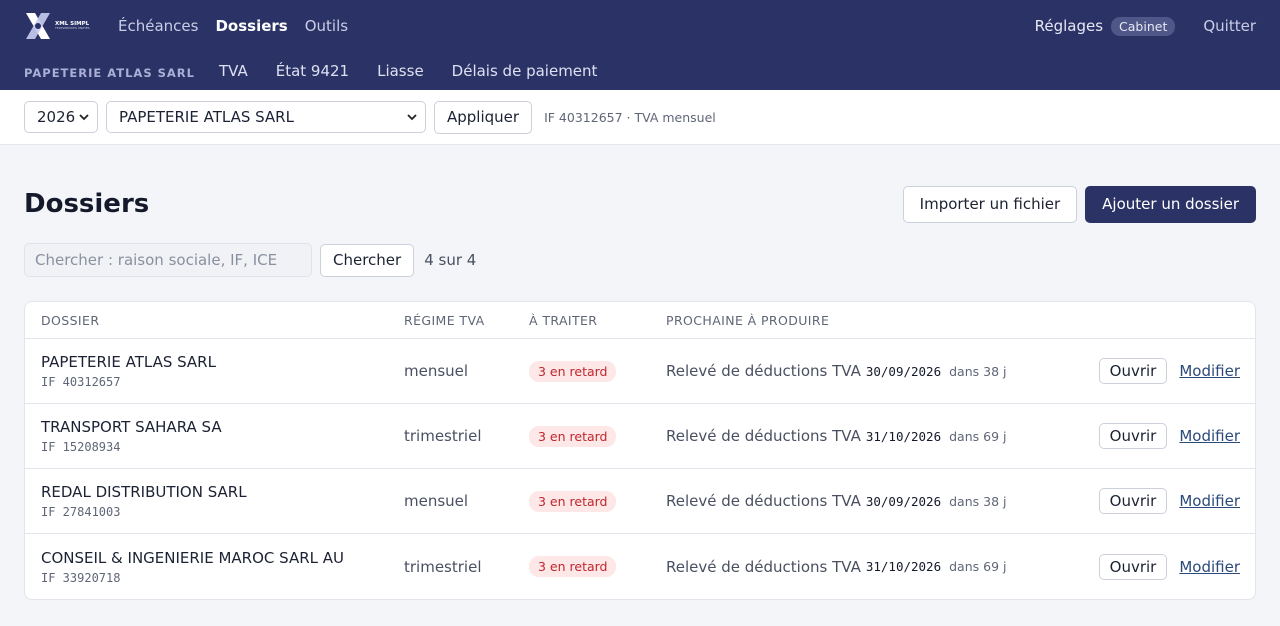  What do you see at coordinates (1229, 26) in the screenshot?
I see `quit-link: Quitter` at bounding box center [1229, 26].